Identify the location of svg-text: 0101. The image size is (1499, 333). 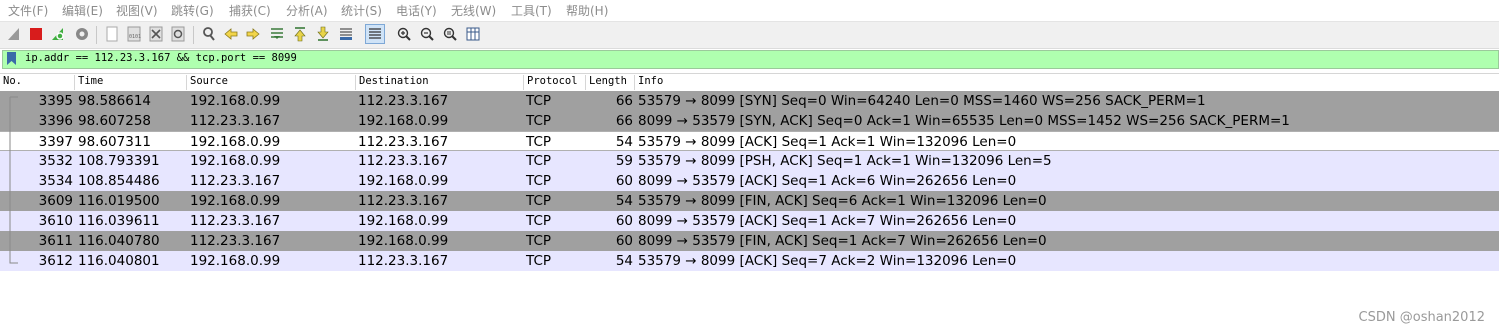
(135, 37).